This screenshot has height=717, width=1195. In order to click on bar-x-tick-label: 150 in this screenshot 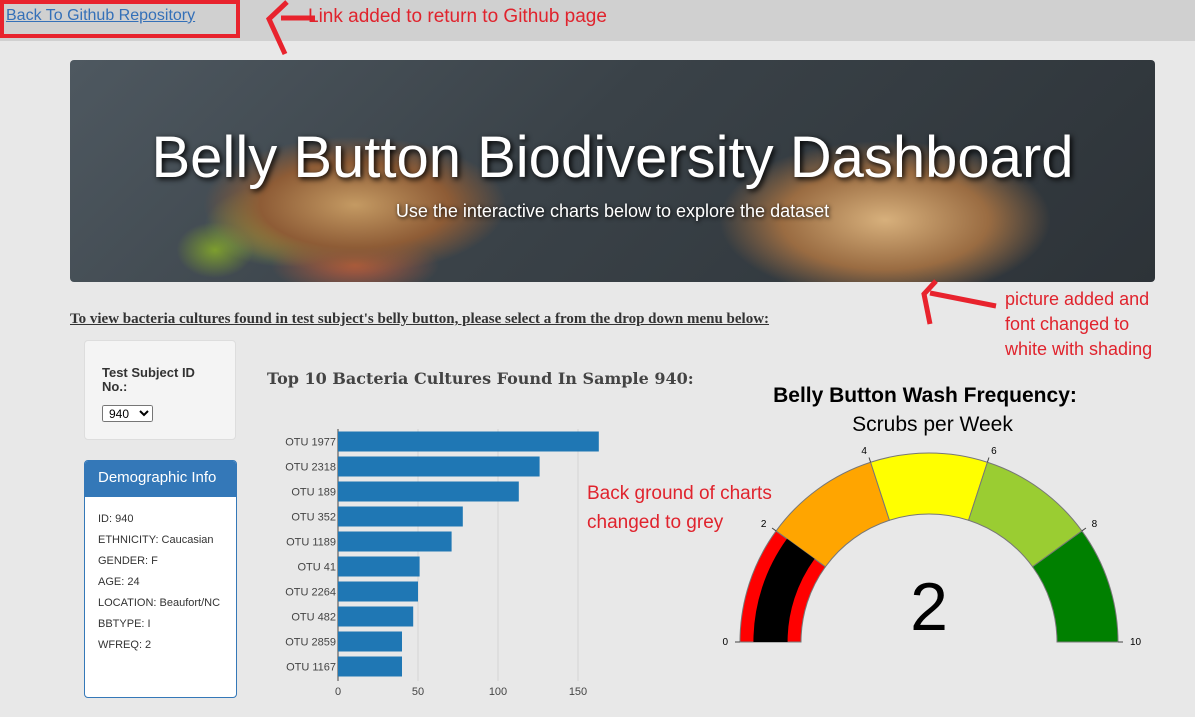, I will do `click(578, 692)`.